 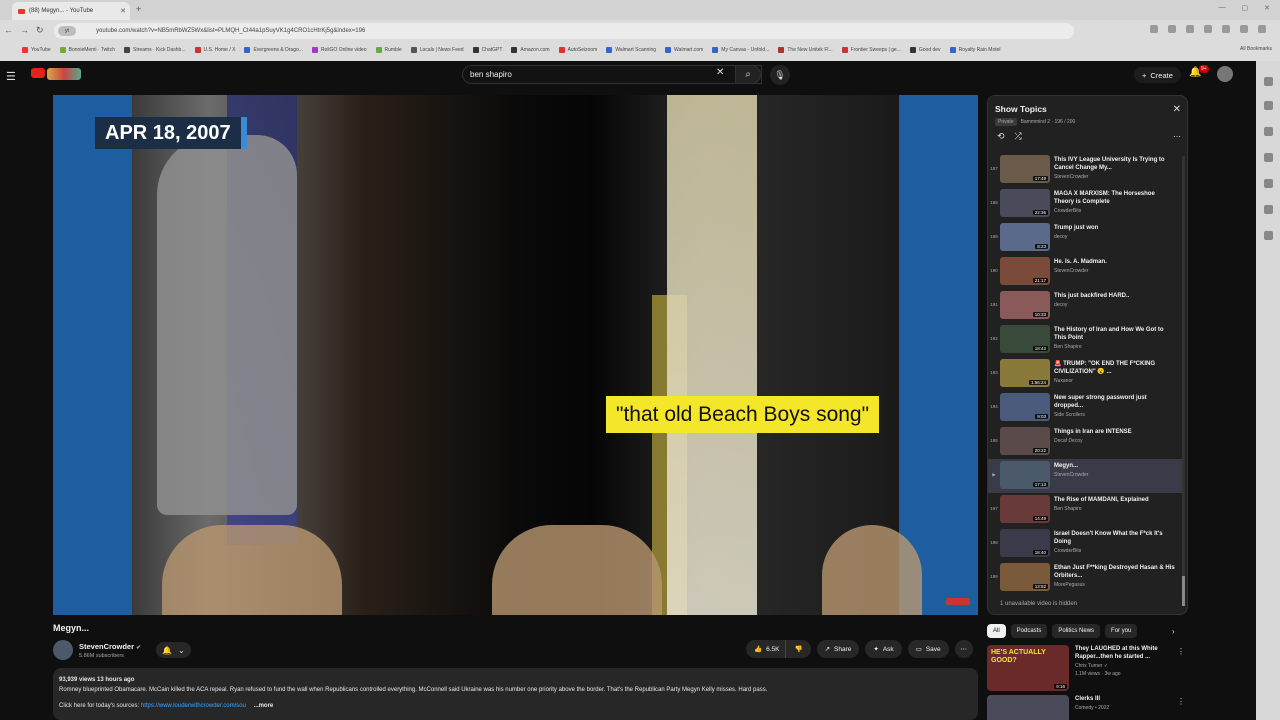 What do you see at coordinates (1268, 105) in the screenshot?
I see `sidebar-app-icon` at bounding box center [1268, 105].